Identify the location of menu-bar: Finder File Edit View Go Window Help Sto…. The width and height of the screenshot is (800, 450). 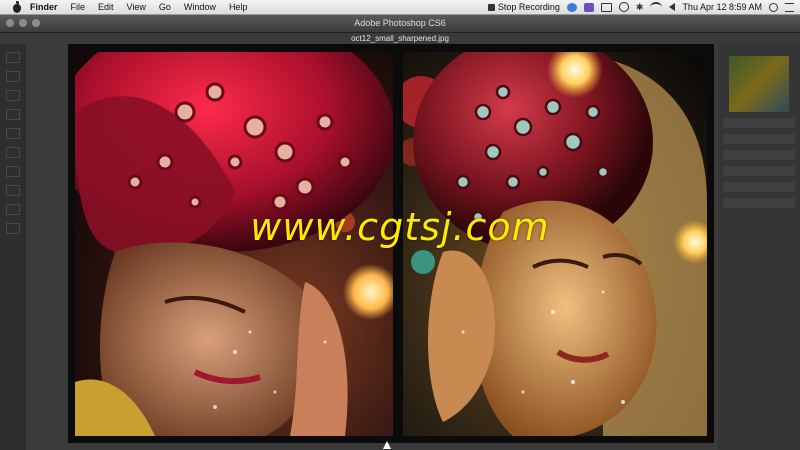
(400, 7).